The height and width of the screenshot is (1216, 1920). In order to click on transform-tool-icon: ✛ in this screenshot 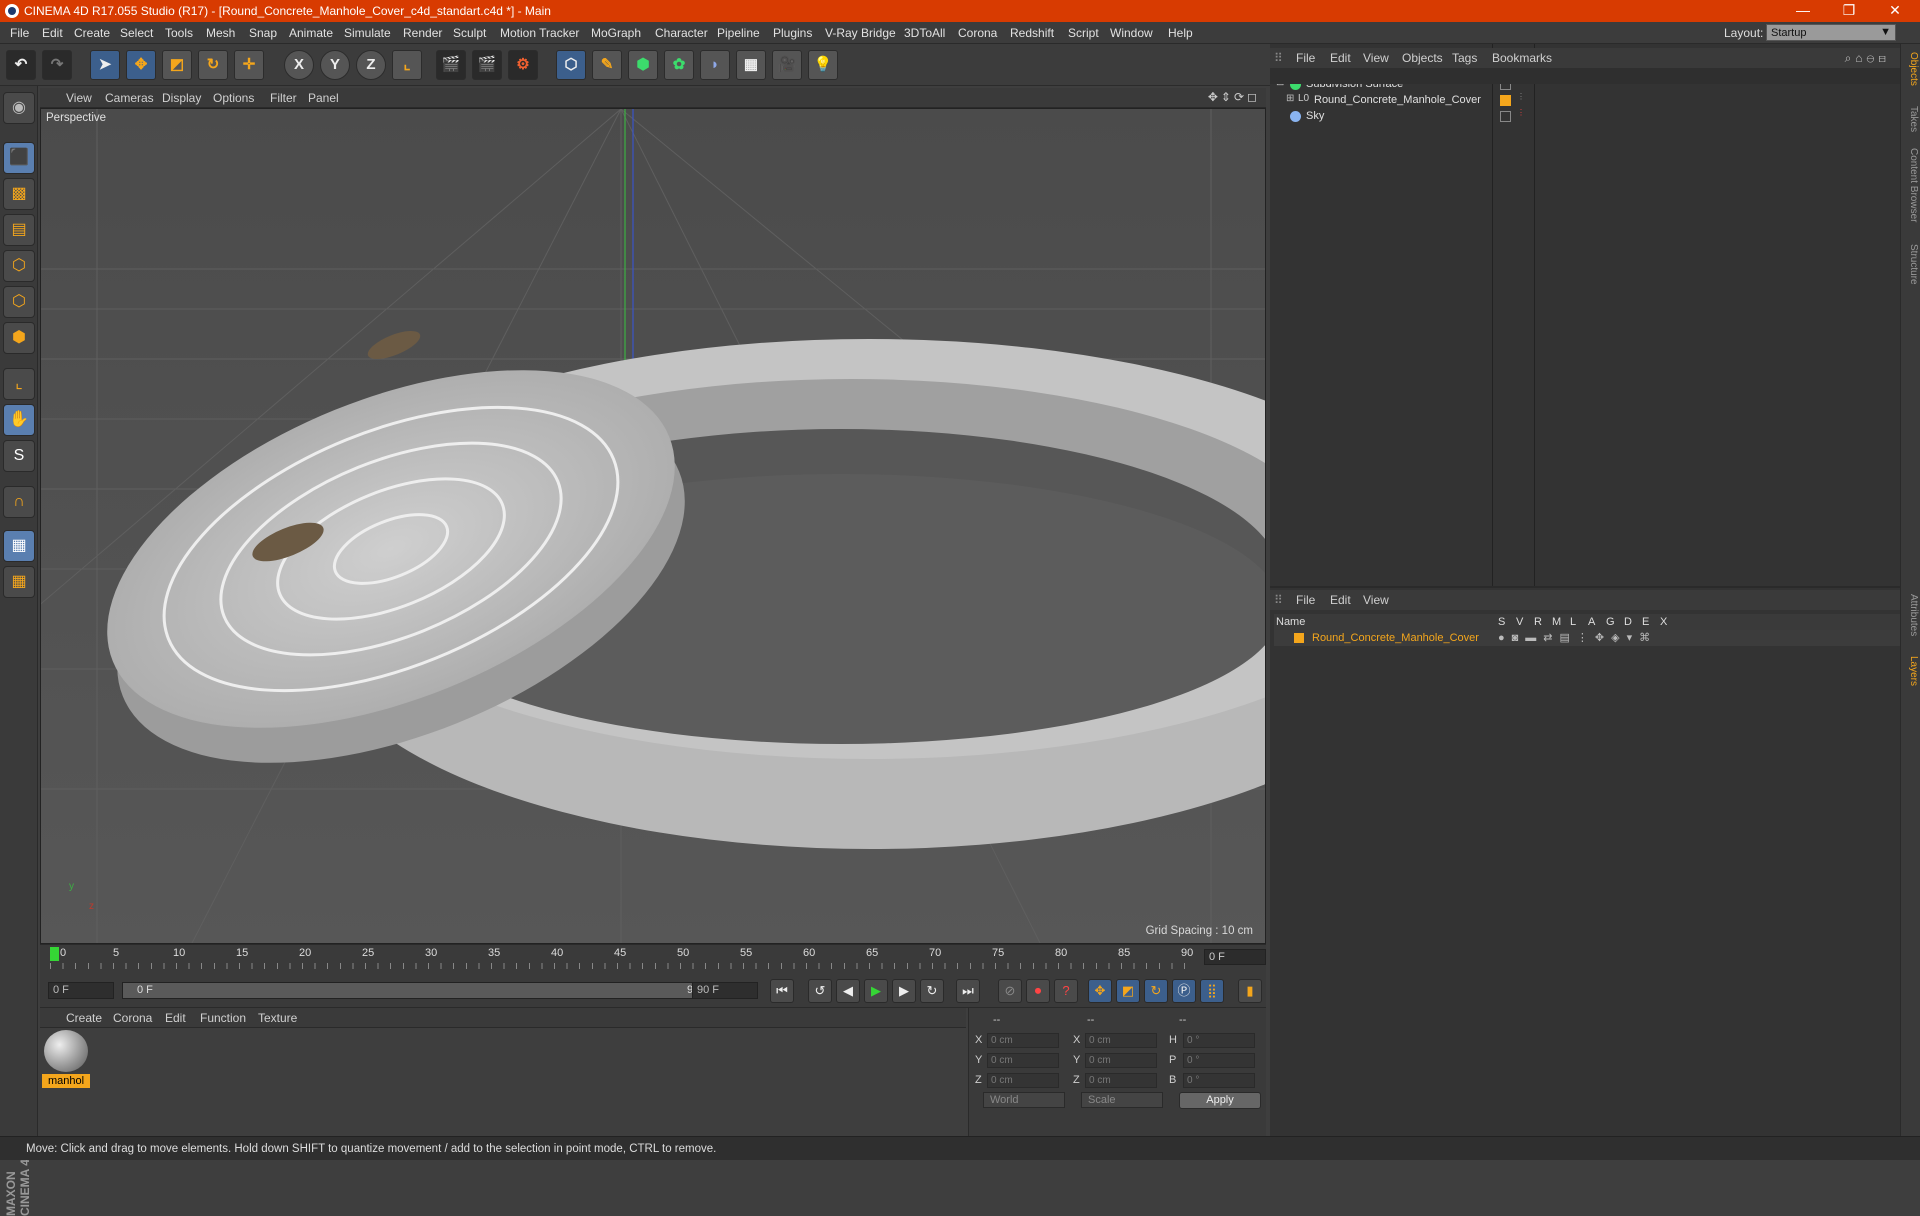, I will do `click(249, 65)`.